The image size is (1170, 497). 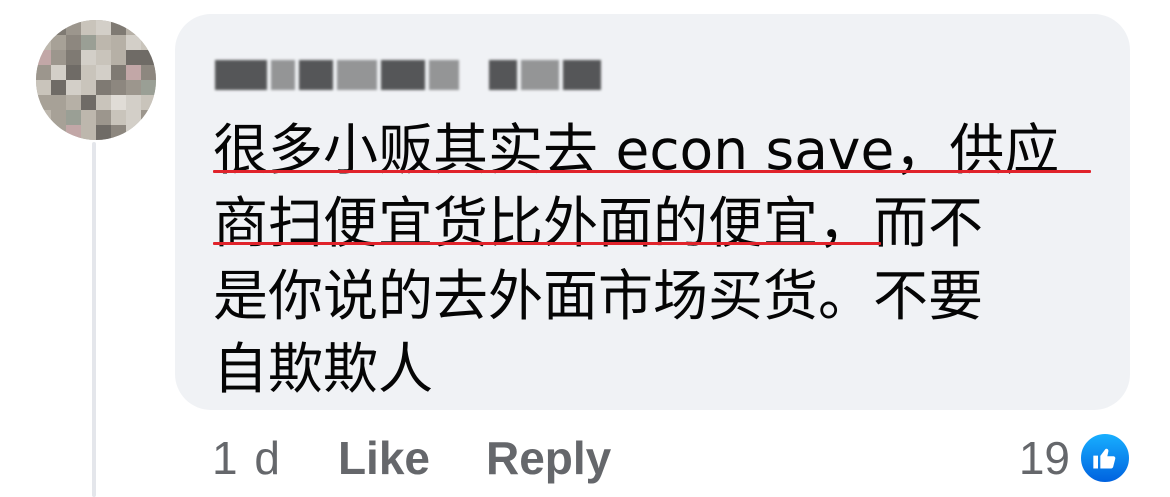 I want to click on comment-line: 很多小贩其实去 econ save，供应, so click(x=636, y=150).